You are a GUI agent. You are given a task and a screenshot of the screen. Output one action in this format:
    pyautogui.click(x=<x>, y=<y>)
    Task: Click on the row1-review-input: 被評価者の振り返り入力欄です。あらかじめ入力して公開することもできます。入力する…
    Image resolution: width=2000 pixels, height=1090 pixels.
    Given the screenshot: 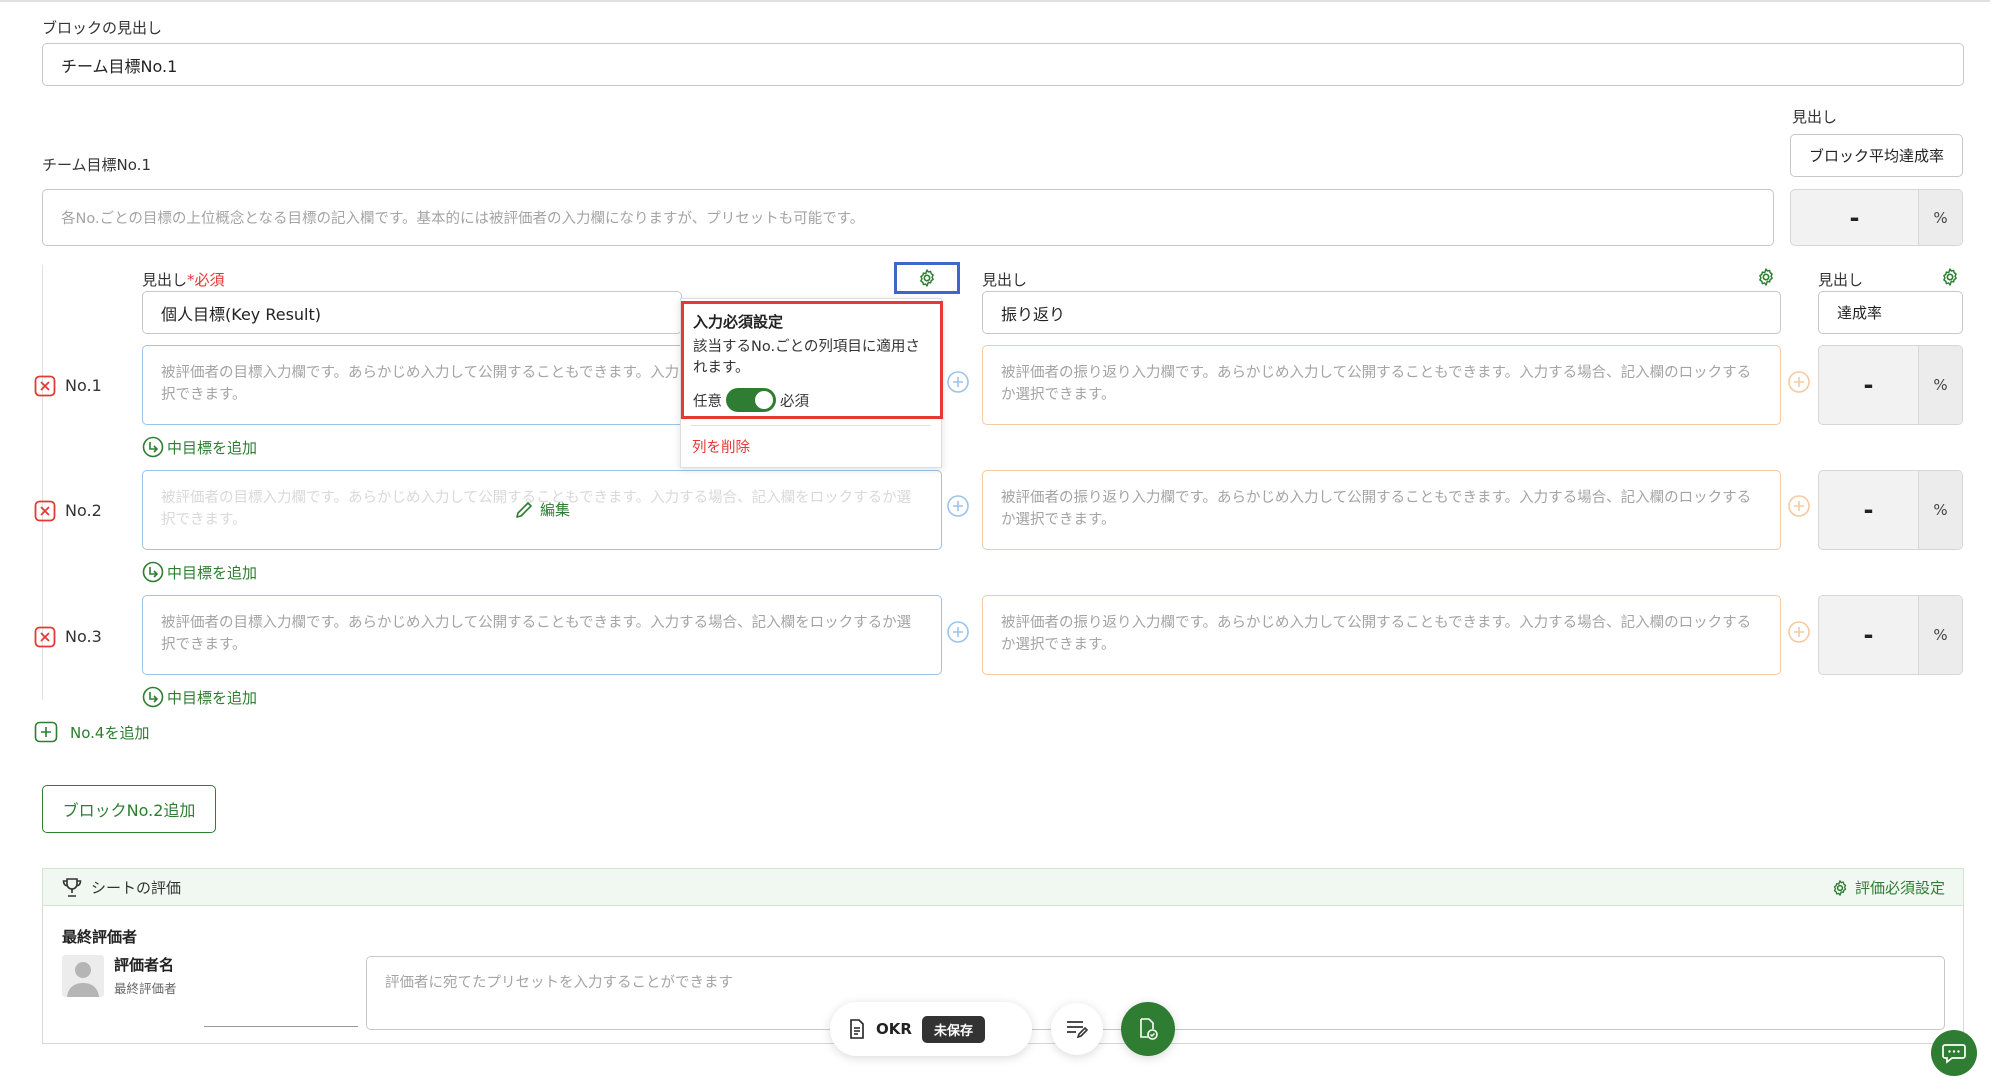 What is the action you would take?
    pyautogui.click(x=1381, y=385)
    